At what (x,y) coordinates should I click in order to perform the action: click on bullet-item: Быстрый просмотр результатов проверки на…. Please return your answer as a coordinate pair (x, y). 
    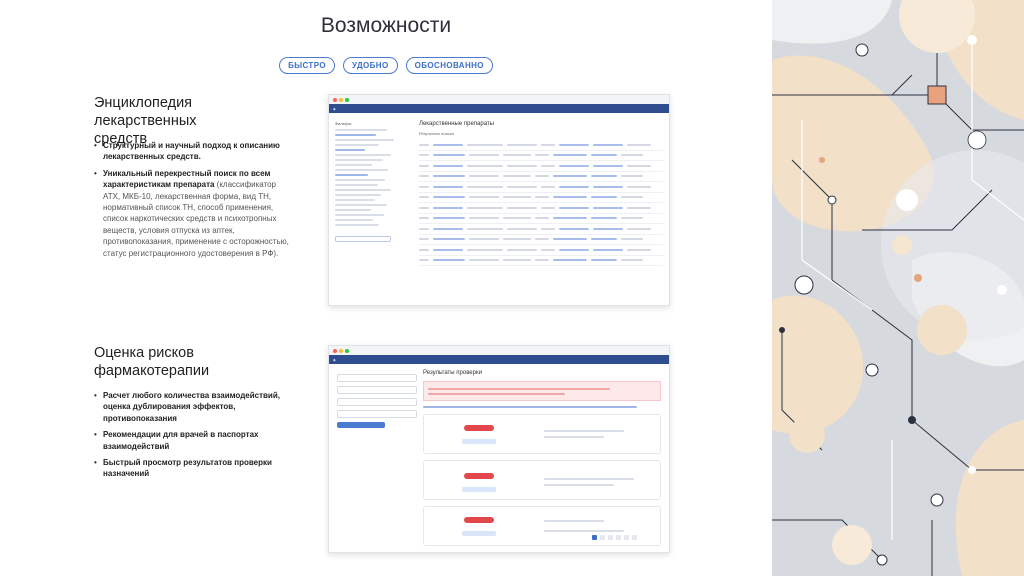
    Looking at the image, I should click on (194, 468).